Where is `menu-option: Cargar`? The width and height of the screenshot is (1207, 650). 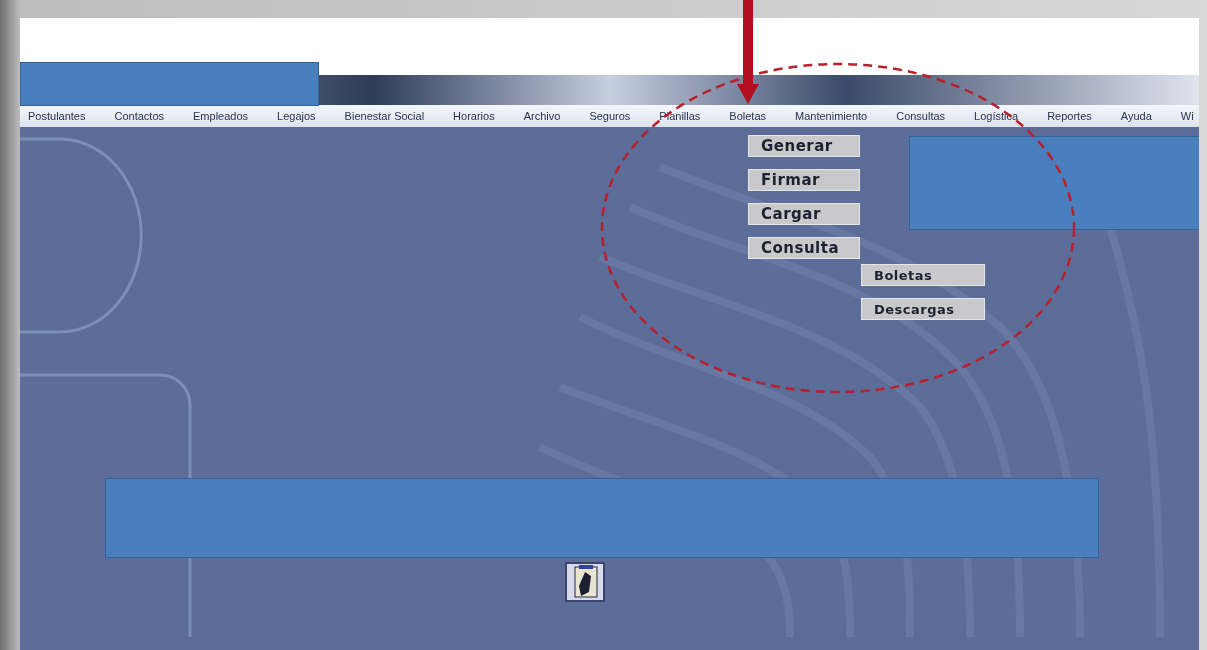 menu-option: Cargar is located at coordinates (804, 214).